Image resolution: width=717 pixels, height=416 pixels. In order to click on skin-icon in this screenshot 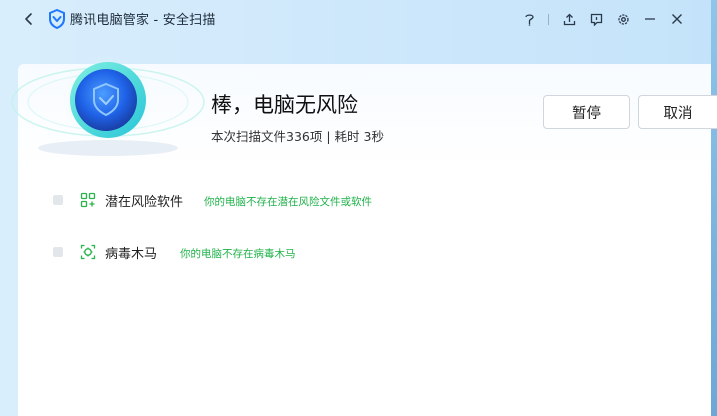, I will do `click(529, 19)`.